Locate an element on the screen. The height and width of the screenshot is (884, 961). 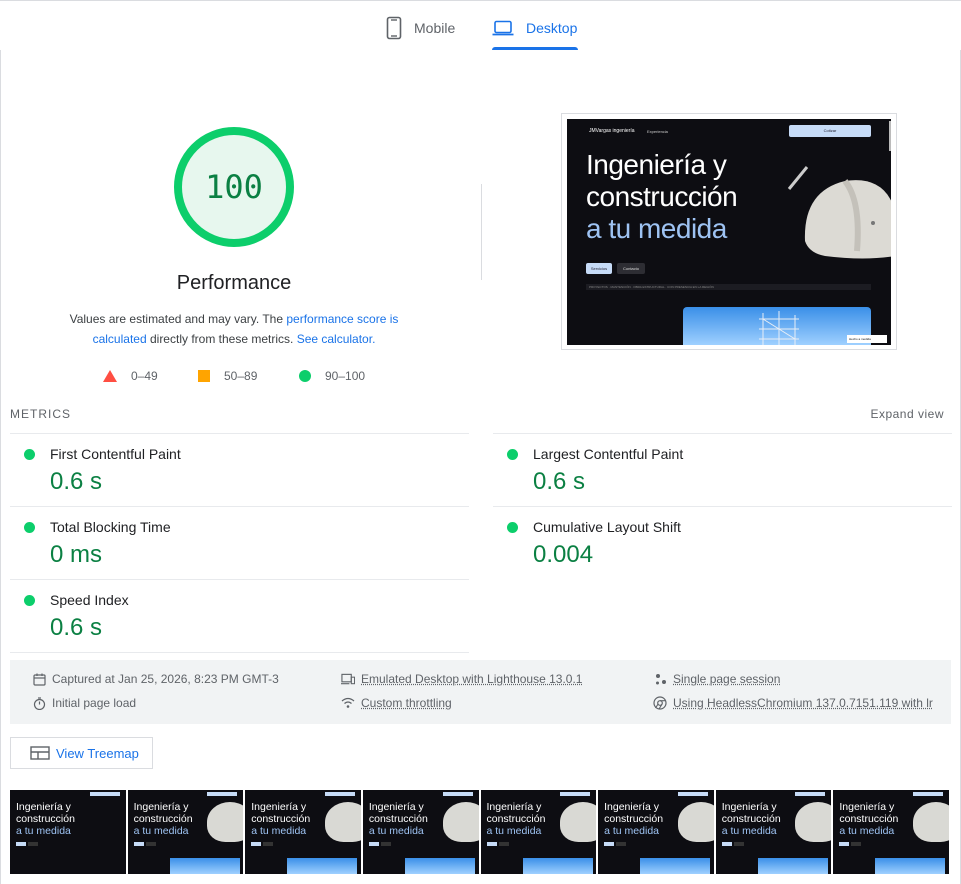
see-calculator-link: See calculator. is located at coordinates (336, 339).